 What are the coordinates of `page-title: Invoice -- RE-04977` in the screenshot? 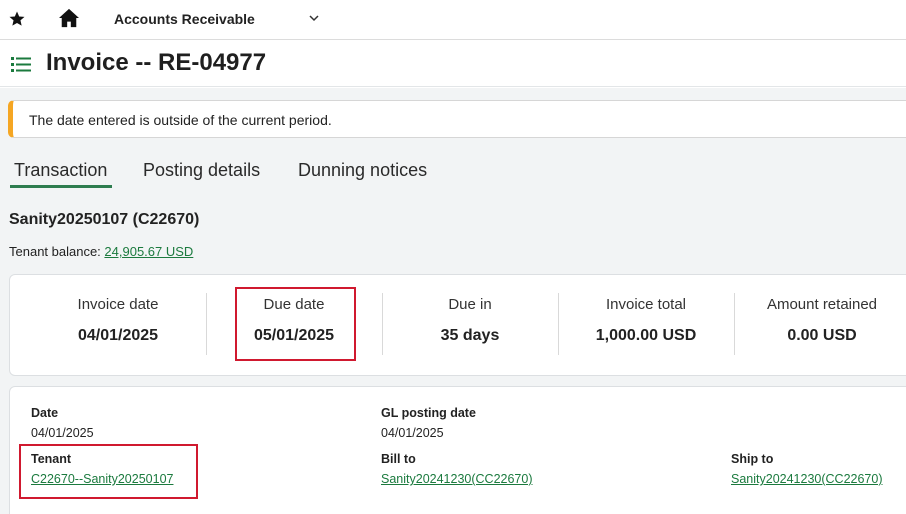 It's located at (156, 62).